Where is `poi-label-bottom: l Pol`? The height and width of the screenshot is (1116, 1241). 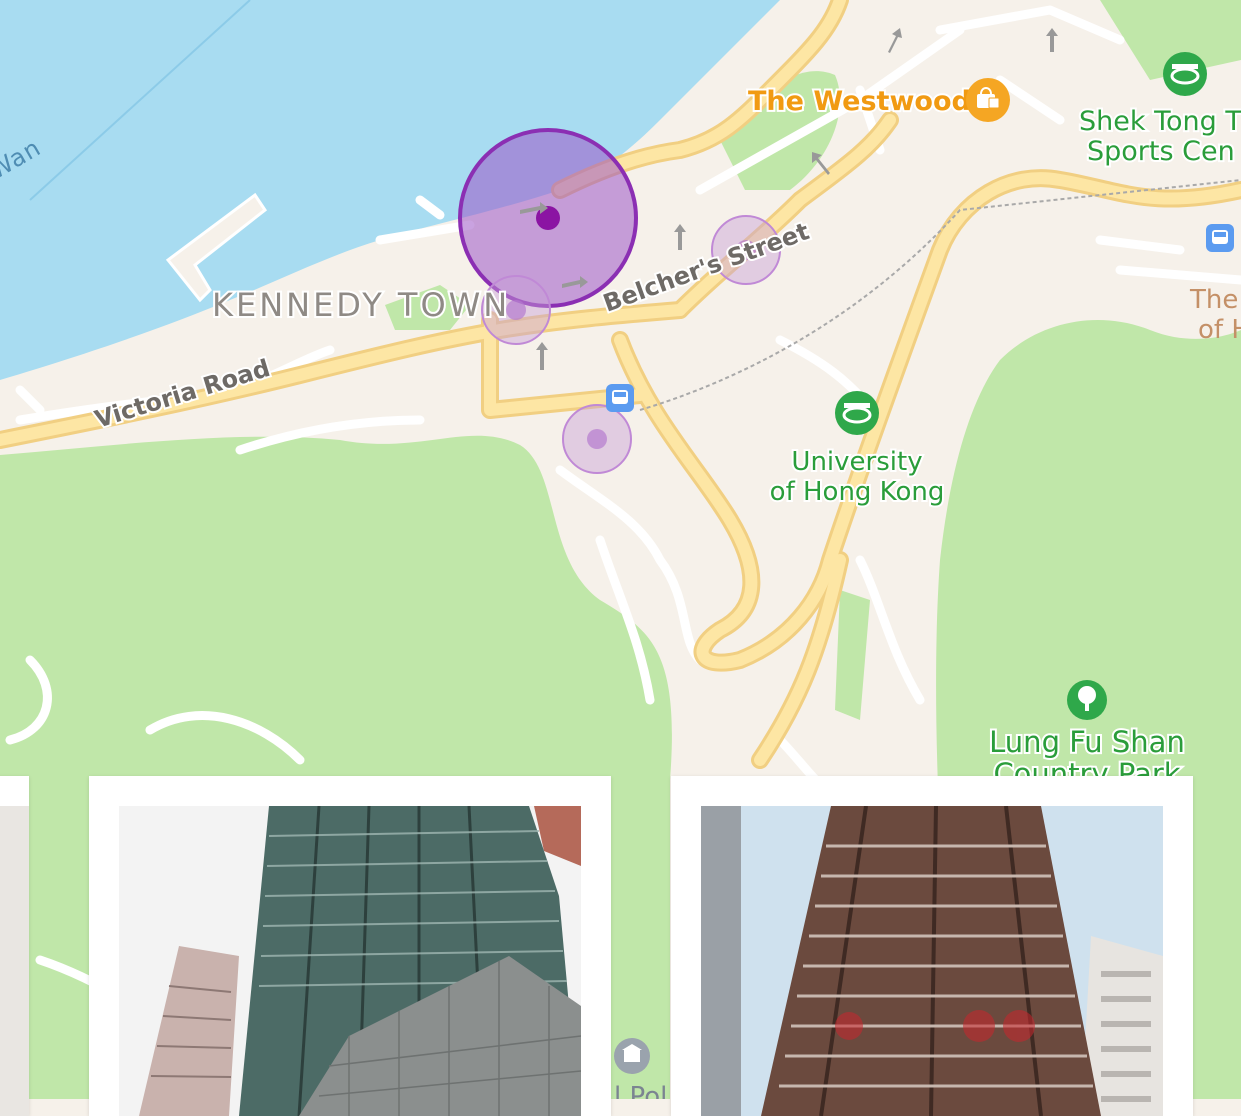 poi-label-bottom: l Pol is located at coordinates (640, 1090).